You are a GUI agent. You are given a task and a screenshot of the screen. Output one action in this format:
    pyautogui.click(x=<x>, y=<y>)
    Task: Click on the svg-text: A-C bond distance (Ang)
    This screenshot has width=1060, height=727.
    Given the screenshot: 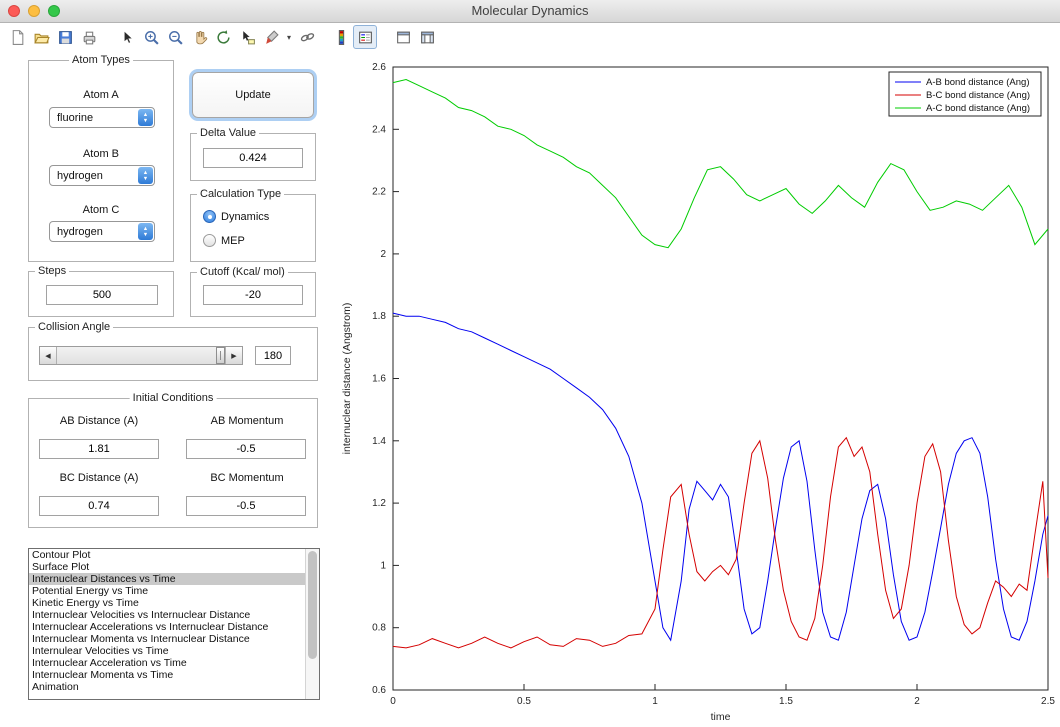 What is the action you would take?
    pyautogui.click(x=978, y=108)
    